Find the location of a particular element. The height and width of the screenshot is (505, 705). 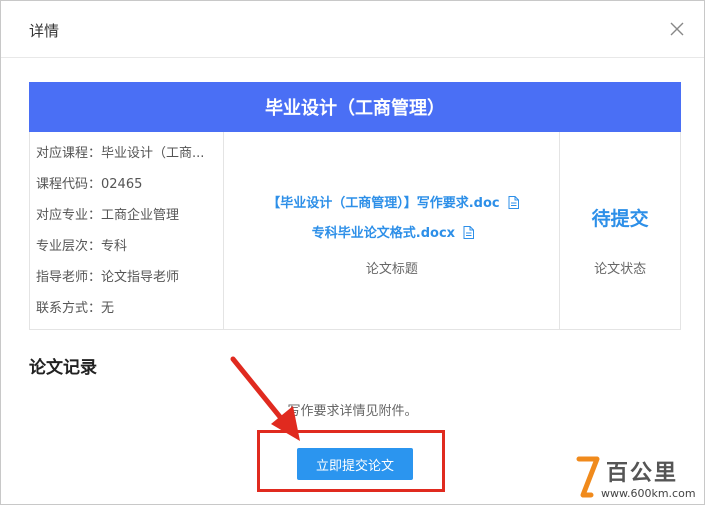

watermark-url: www.600km.com is located at coordinates (648, 493).